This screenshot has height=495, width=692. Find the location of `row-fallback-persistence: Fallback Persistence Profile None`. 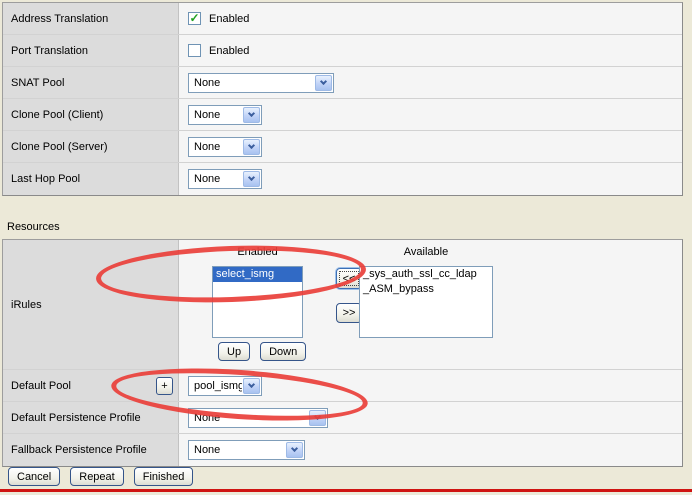

row-fallback-persistence: Fallback Persistence Profile None is located at coordinates (342, 450).